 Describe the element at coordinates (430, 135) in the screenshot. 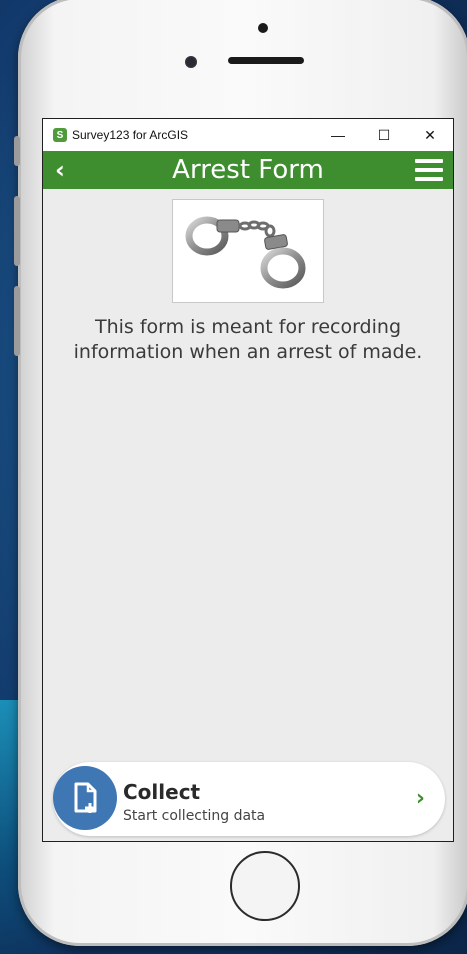

I see `close-button: ✕` at that location.